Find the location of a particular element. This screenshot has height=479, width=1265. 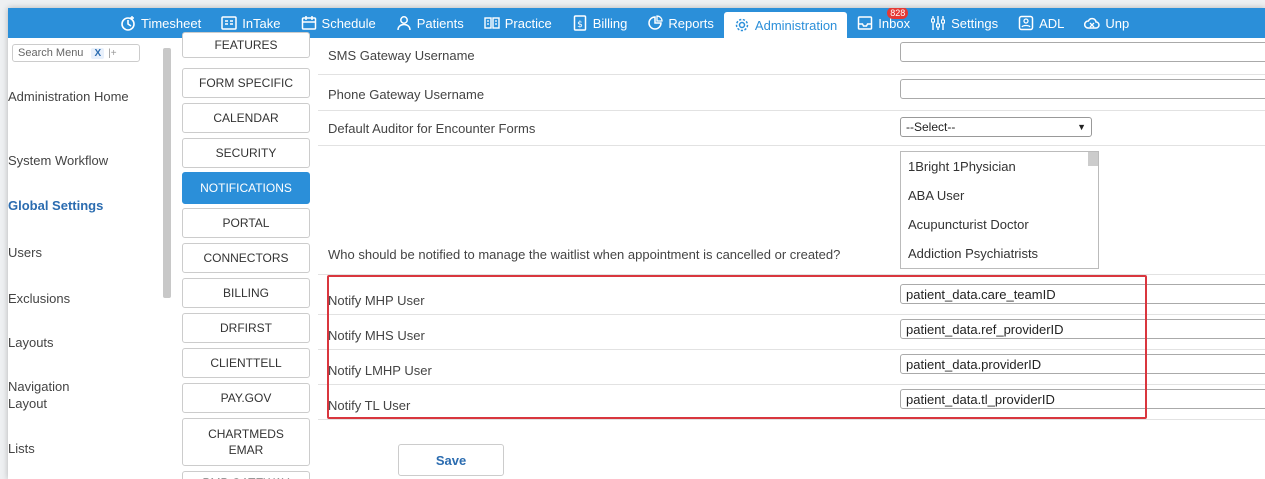

intake-icon is located at coordinates (229, 23).